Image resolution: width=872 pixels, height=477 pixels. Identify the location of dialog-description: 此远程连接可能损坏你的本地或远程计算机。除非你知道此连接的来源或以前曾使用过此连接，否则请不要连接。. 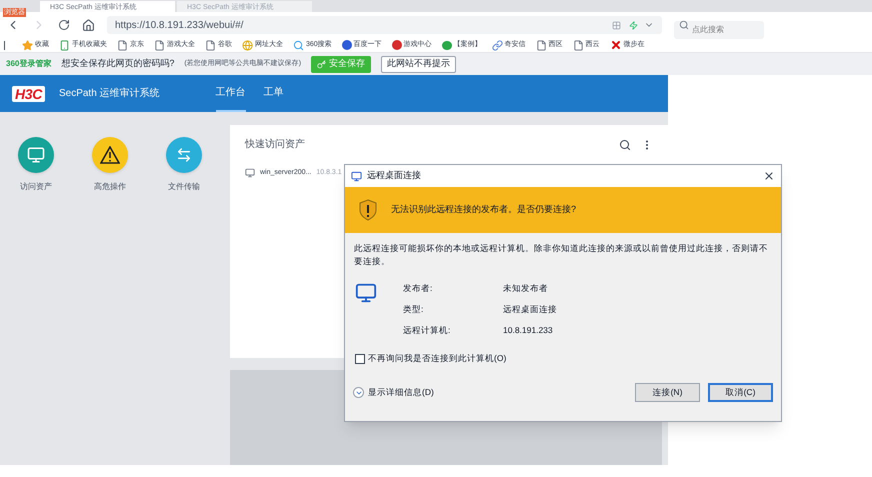
(561, 255).